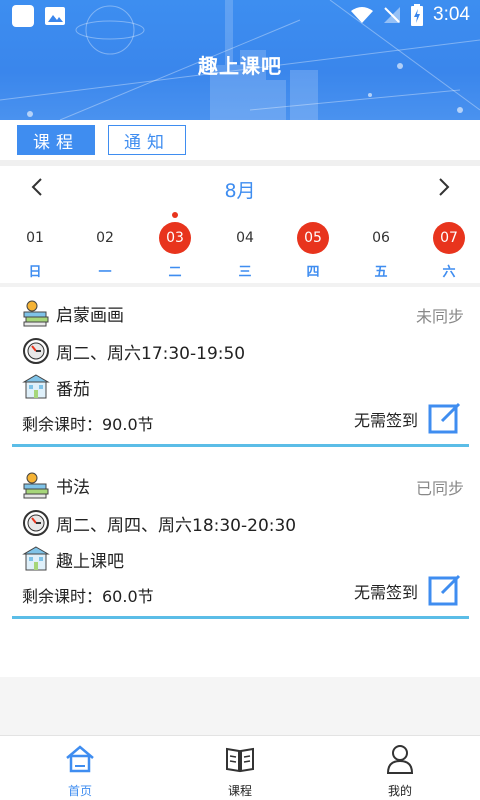 The width and height of the screenshot is (480, 800). I want to click on notification-square-icon, so click(23, 16).